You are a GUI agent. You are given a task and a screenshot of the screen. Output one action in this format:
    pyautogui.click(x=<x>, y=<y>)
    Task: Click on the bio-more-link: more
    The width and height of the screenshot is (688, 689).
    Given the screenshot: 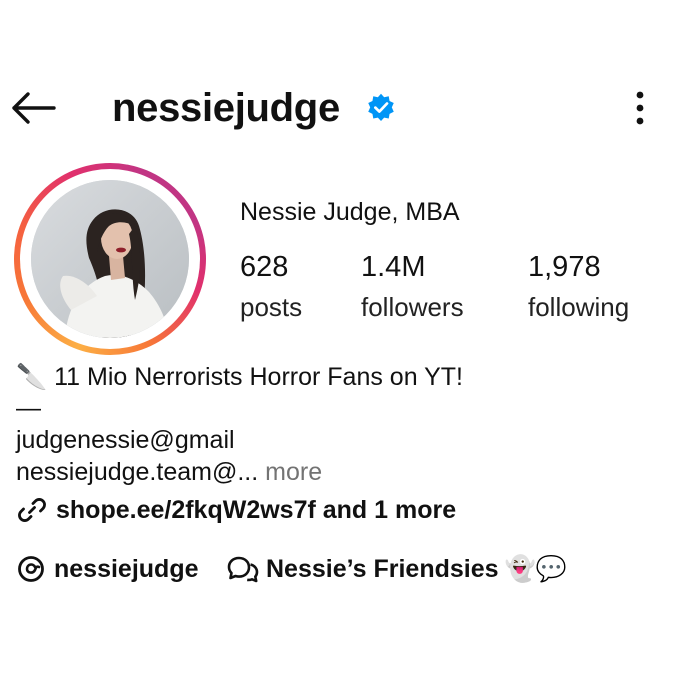 What is the action you would take?
    pyautogui.click(x=293, y=472)
    